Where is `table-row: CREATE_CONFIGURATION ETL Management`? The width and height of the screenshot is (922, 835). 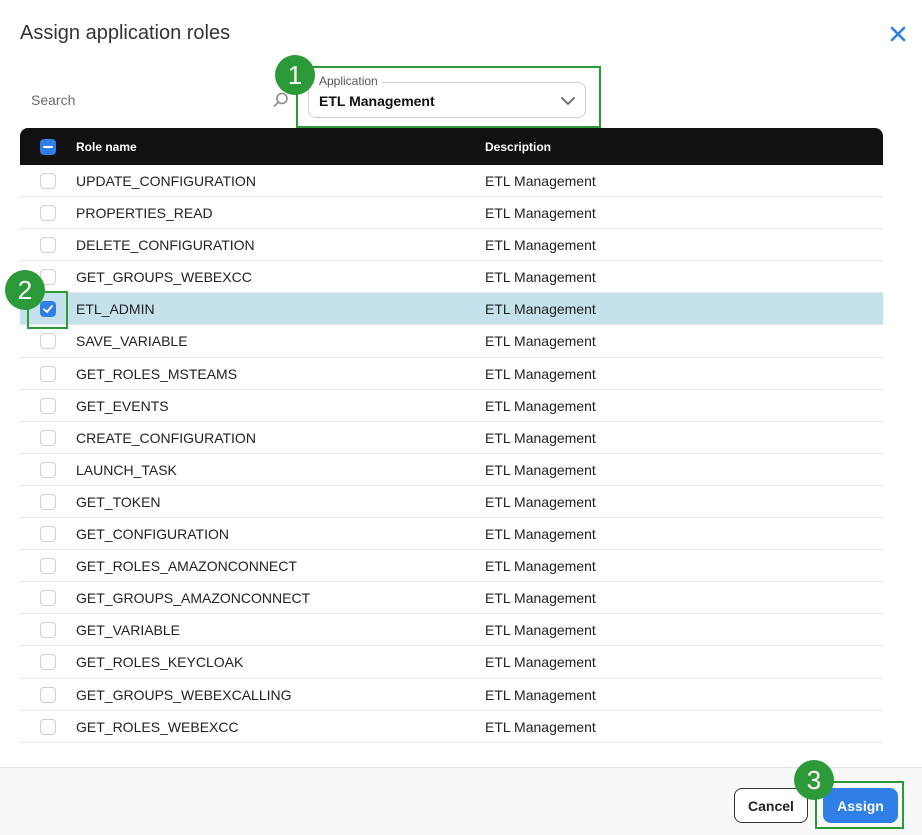
table-row: CREATE_CONFIGURATION ETL Management is located at coordinates (451, 438).